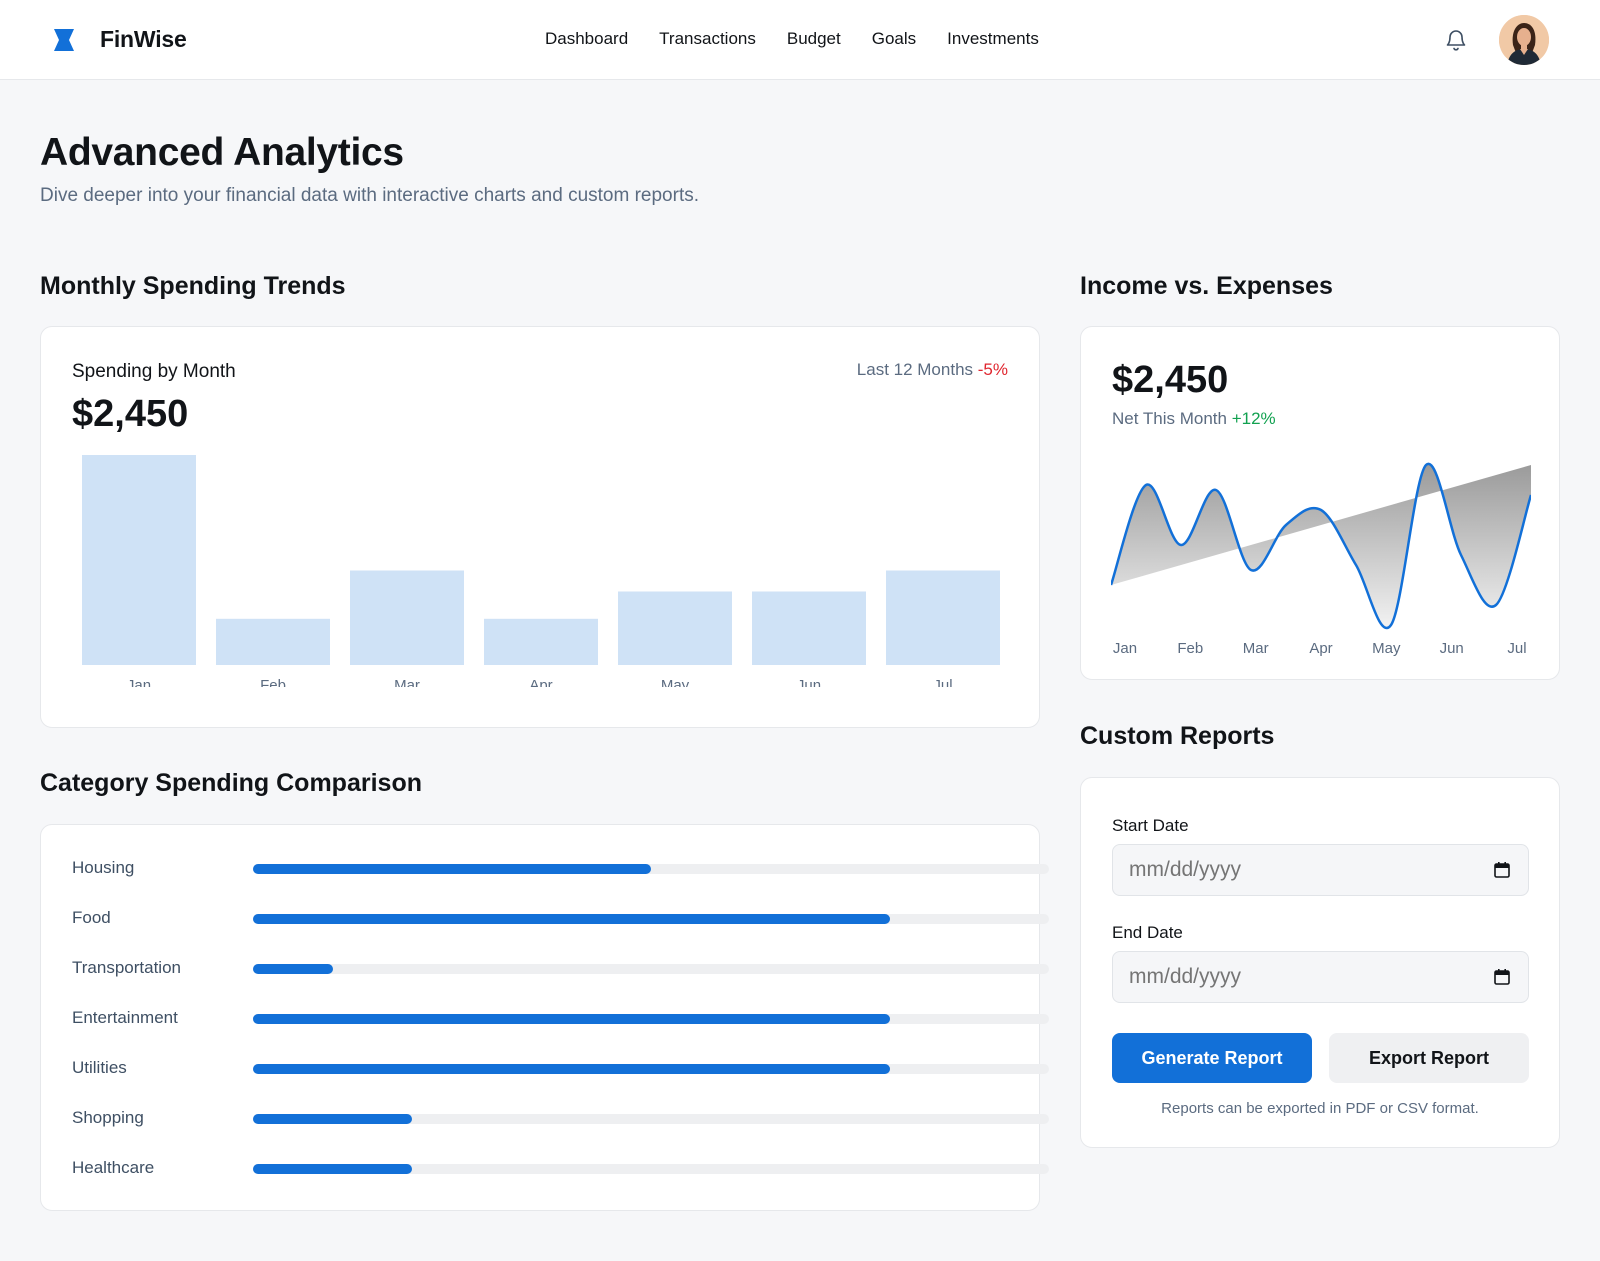 The width and height of the screenshot is (1600, 1261). I want to click on bar-jul, so click(943, 618).